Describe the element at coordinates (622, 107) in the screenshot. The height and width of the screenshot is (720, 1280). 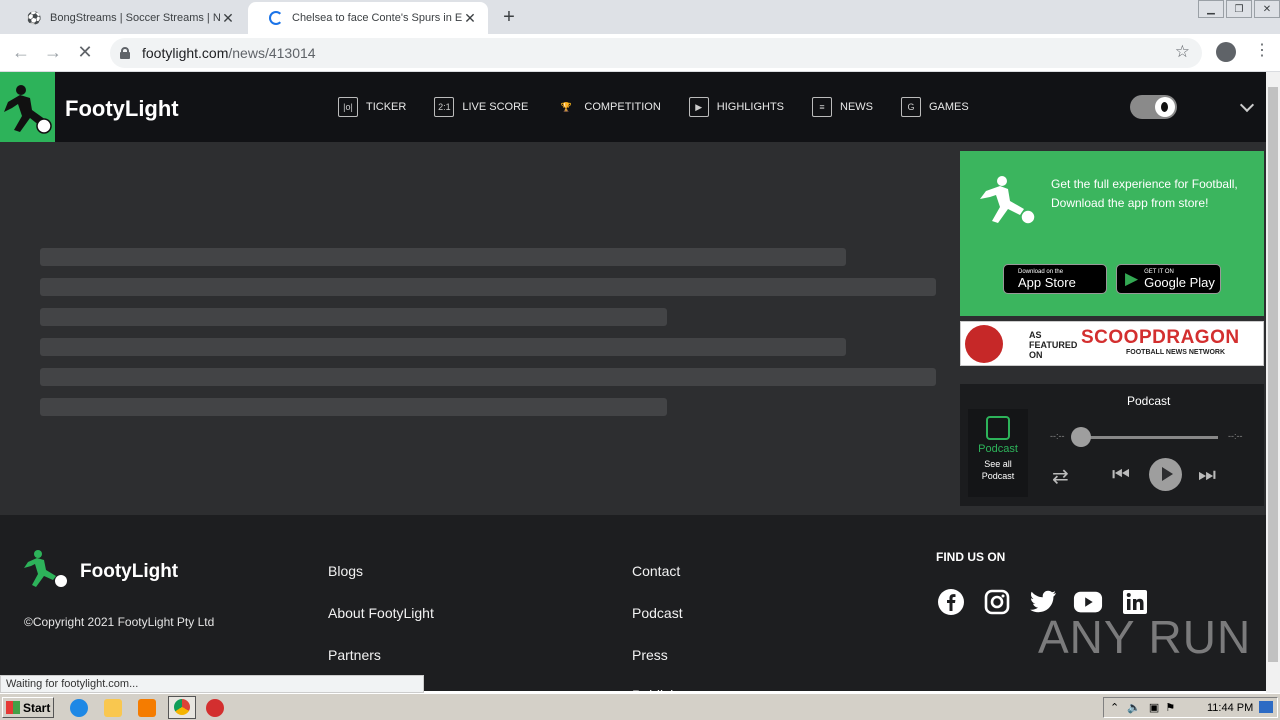
I see `nav-label: COMPETITION` at that location.